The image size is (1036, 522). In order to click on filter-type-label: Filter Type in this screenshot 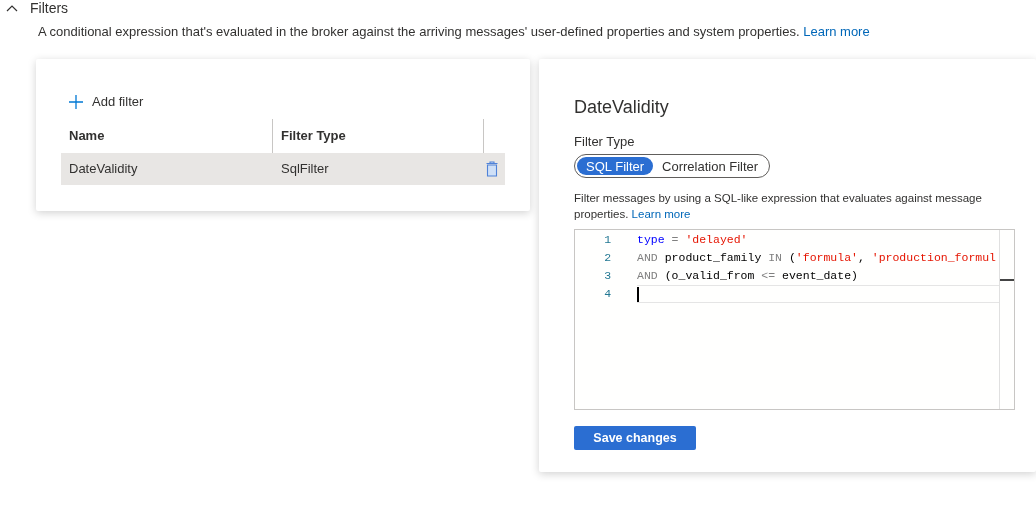, I will do `click(605, 141)`.